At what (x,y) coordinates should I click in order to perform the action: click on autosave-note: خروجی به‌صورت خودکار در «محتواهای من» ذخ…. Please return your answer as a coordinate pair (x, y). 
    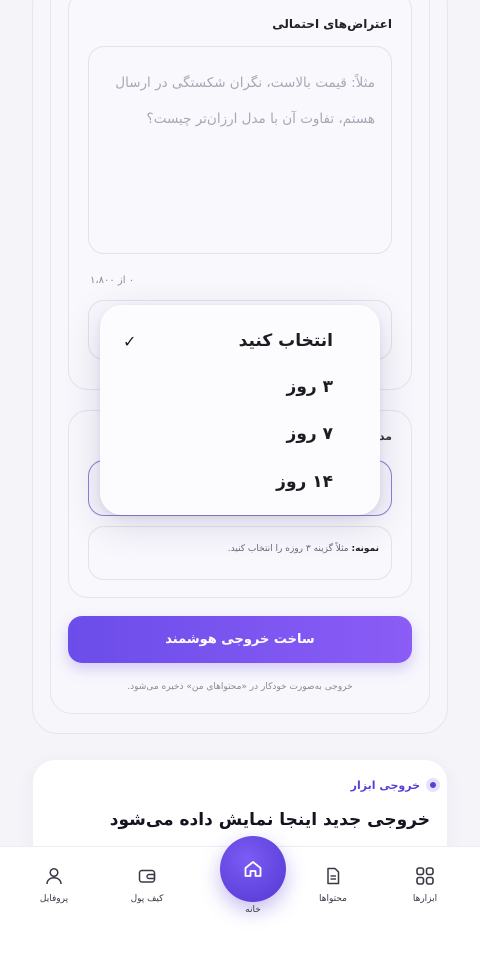
    Looking at the image, I should click on (240, 687).